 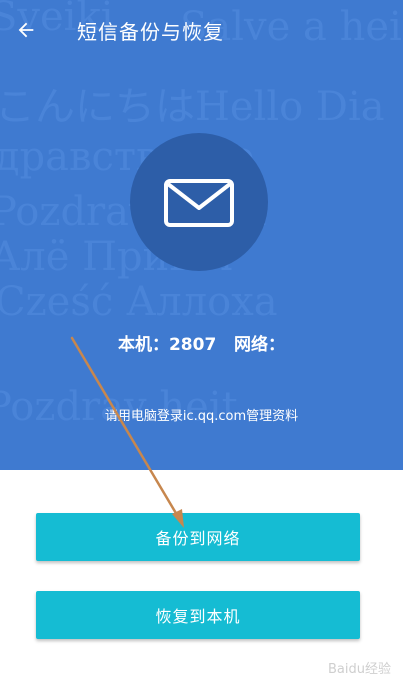 What do you see at coordinates (251, 345) in the screenshot?
I see `network-count-label: 网络` at bounding box center [251, 345].